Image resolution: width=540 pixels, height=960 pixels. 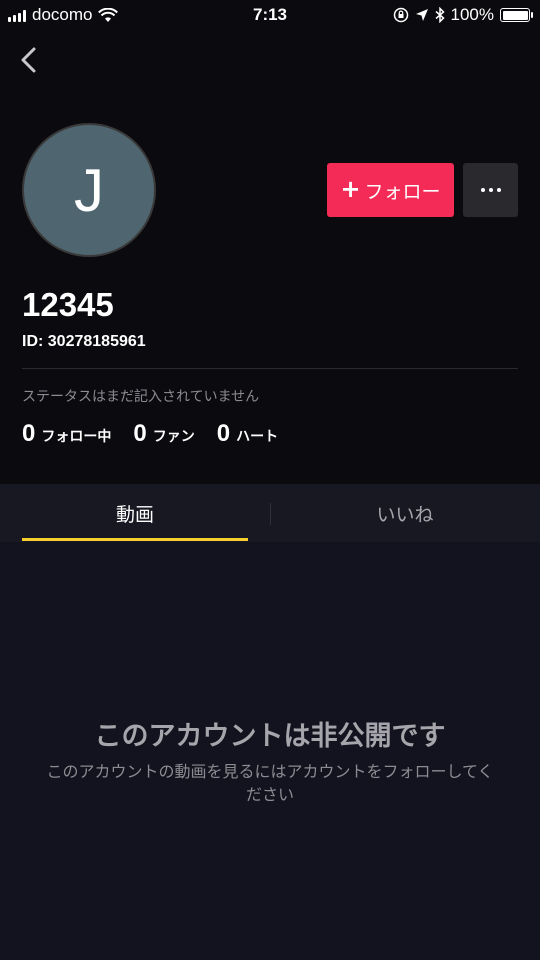 I want to click on battery-icon, so click(x=516, y=15).